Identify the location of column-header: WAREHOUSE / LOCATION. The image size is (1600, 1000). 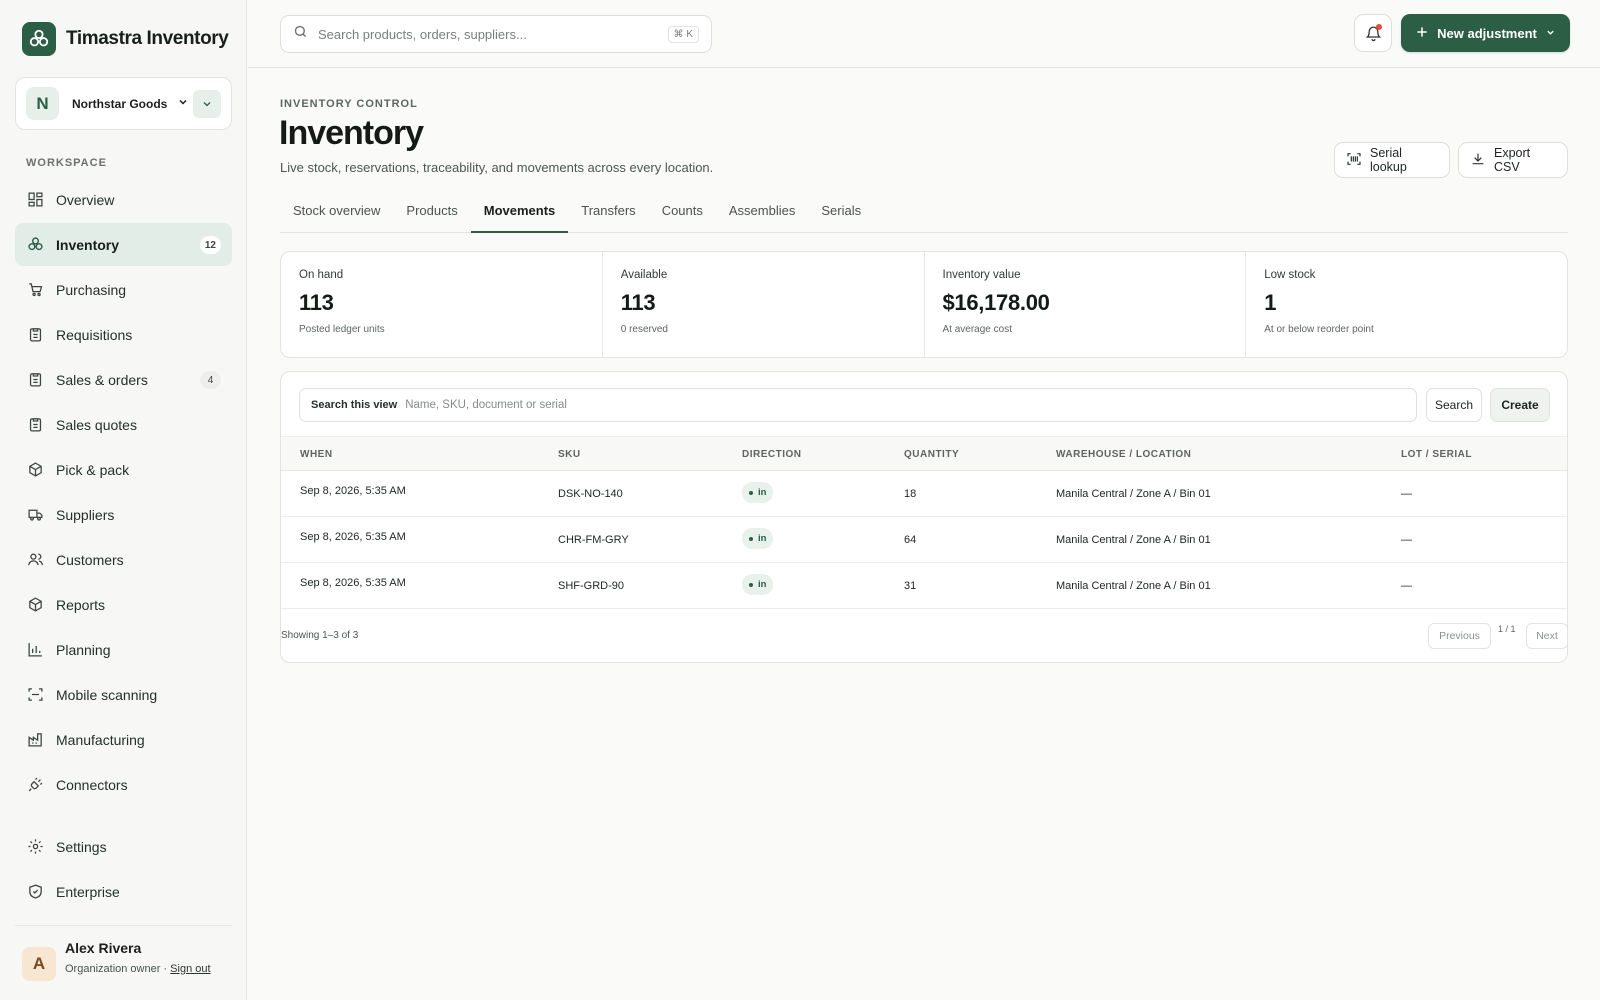
(1123, 454).